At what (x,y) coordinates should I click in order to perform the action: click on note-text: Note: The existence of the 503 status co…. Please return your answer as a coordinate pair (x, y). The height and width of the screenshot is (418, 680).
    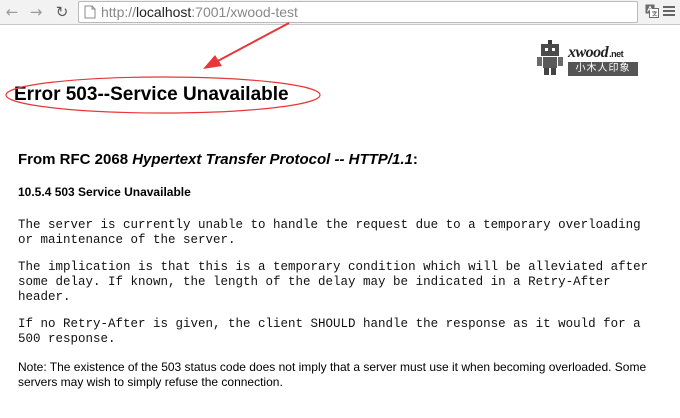
    Looking at the image, I should click on (332, 374).